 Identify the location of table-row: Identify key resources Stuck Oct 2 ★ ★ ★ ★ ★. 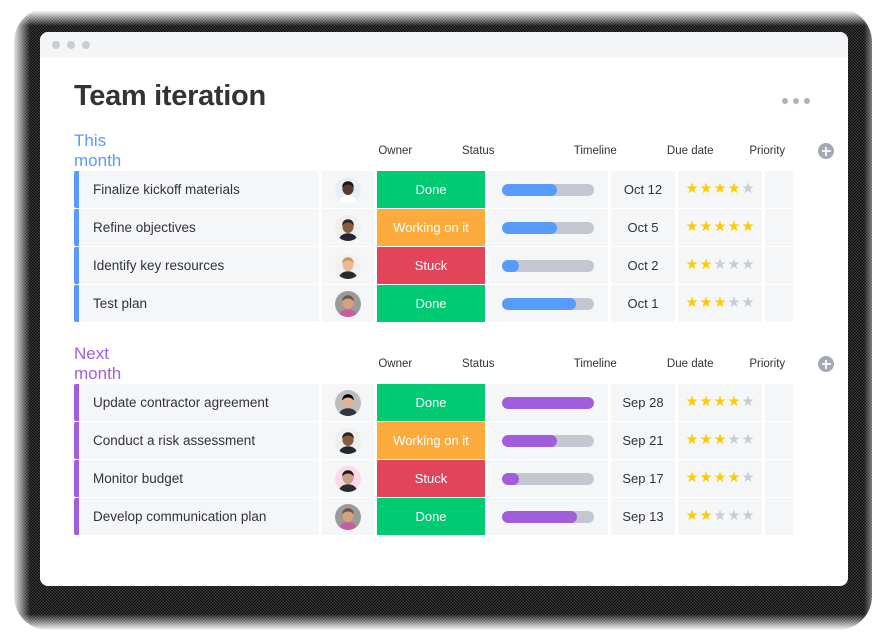
(444, 265).